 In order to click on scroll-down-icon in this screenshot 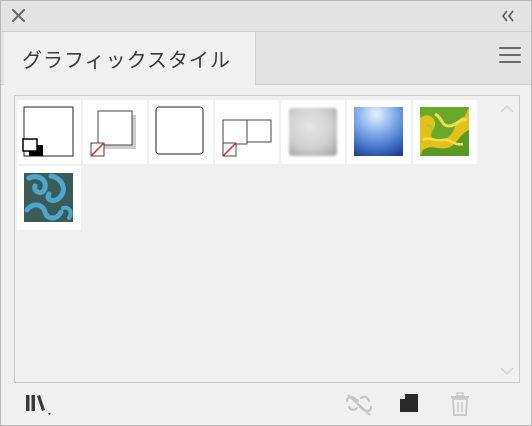, I will do `click(507, 368)`.